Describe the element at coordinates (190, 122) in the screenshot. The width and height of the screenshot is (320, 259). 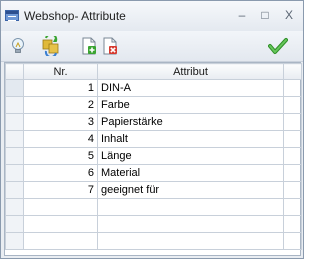
I see `cell-attribut: Papierstärke` at that location.